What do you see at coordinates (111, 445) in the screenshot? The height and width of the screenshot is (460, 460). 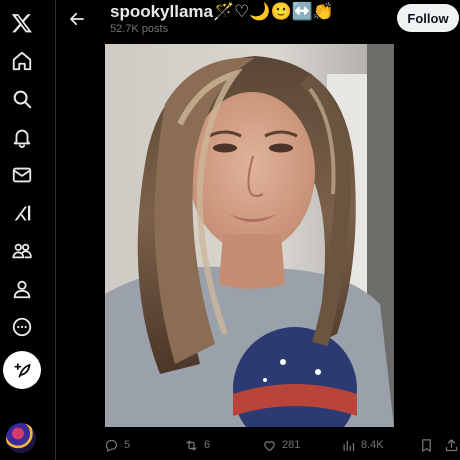 I see `reply-bubble-icon` at bounding box center [111, 445].